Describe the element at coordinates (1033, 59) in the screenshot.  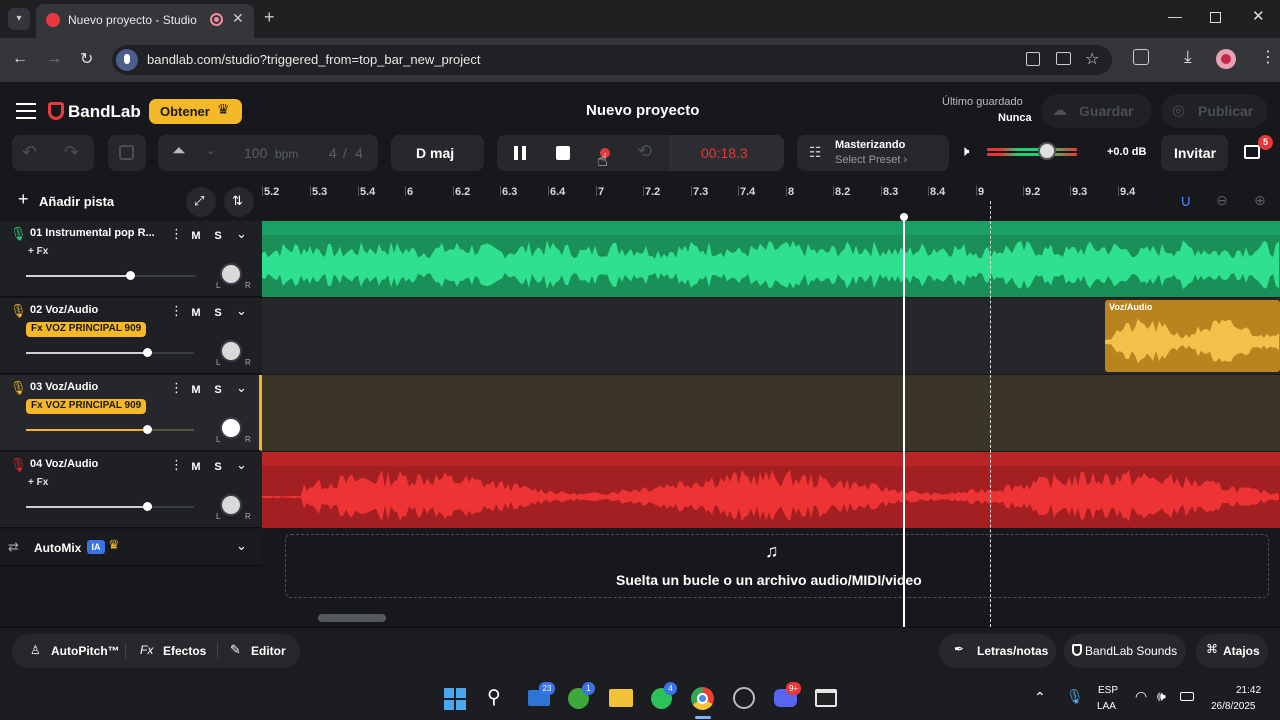
I see `translate-icon` at that location.